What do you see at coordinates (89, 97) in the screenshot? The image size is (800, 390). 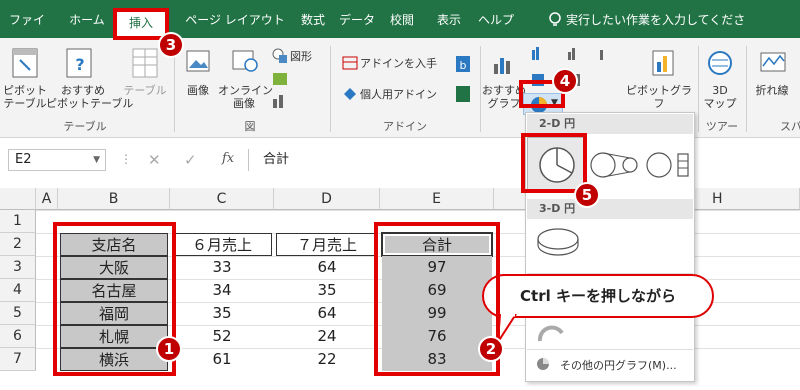 I see `recommended-pivot-button: おすすめ ピボットテーブル` at bounding box center [89, 97].